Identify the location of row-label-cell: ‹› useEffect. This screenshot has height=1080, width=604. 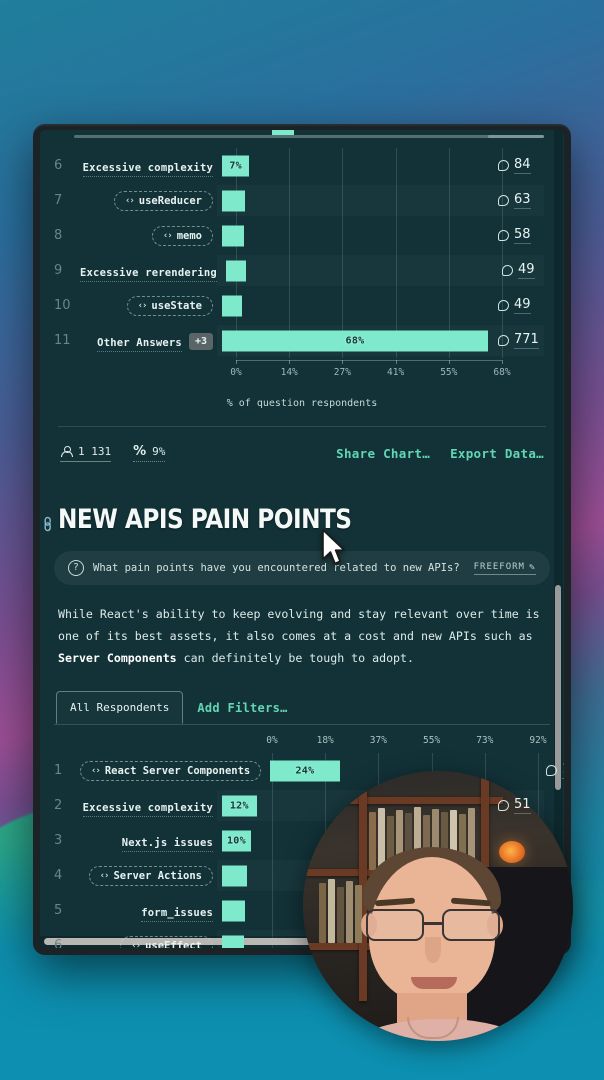
(151, 941).